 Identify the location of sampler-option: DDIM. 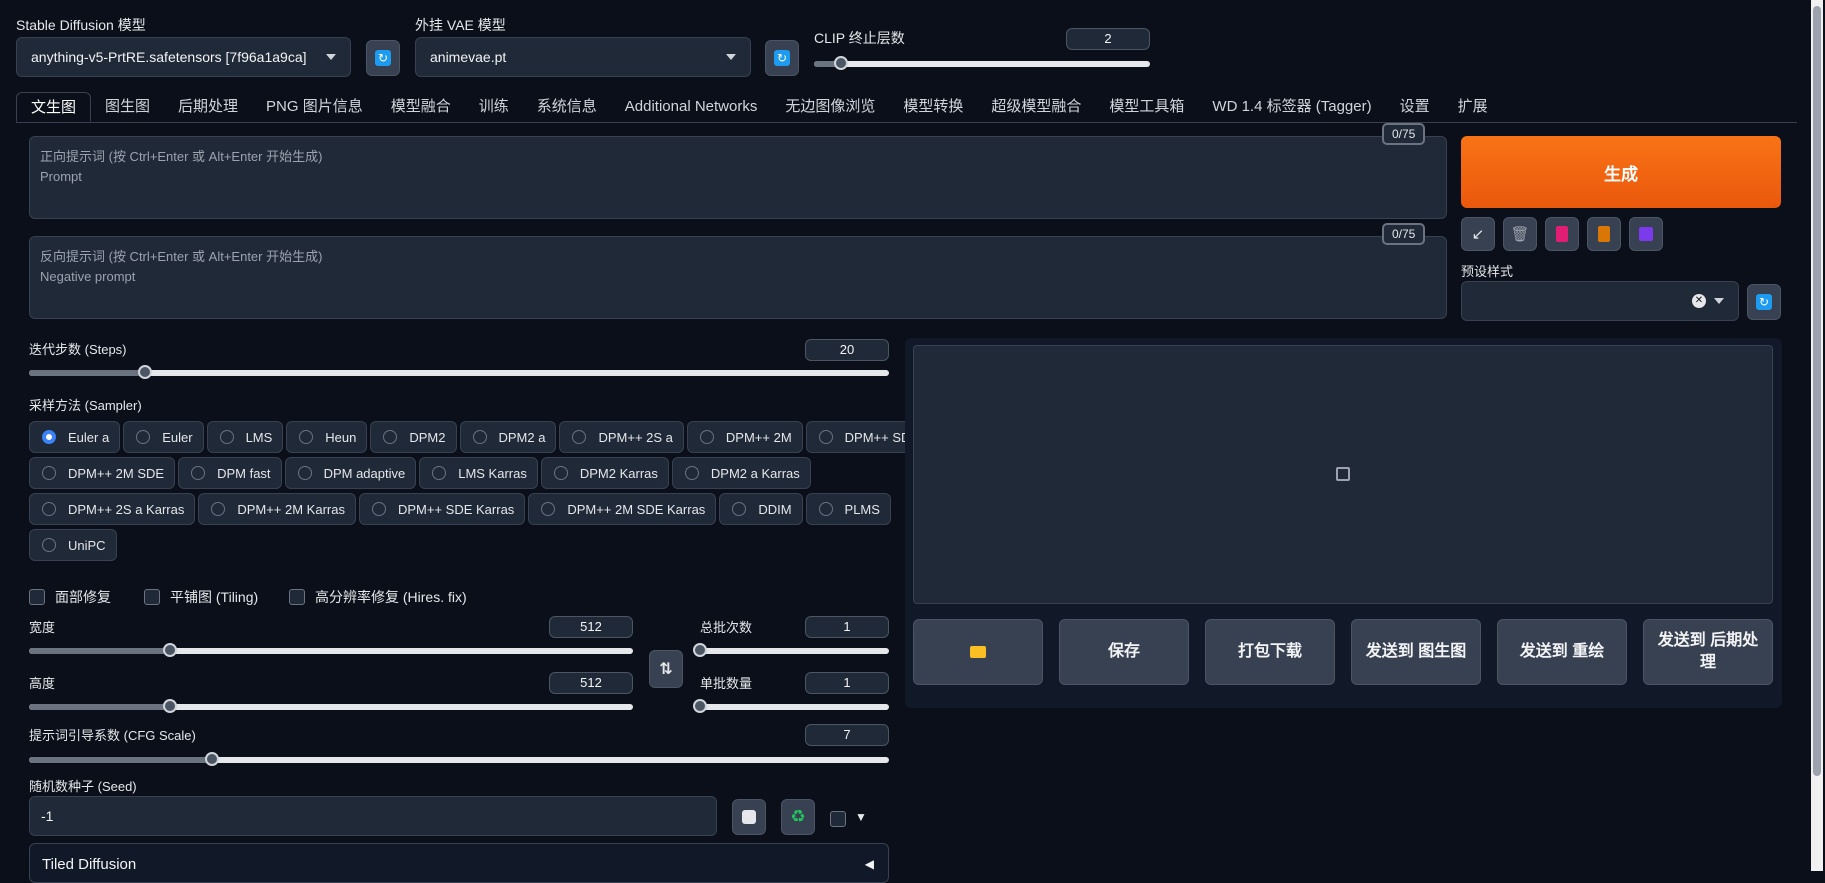
(761, 509).